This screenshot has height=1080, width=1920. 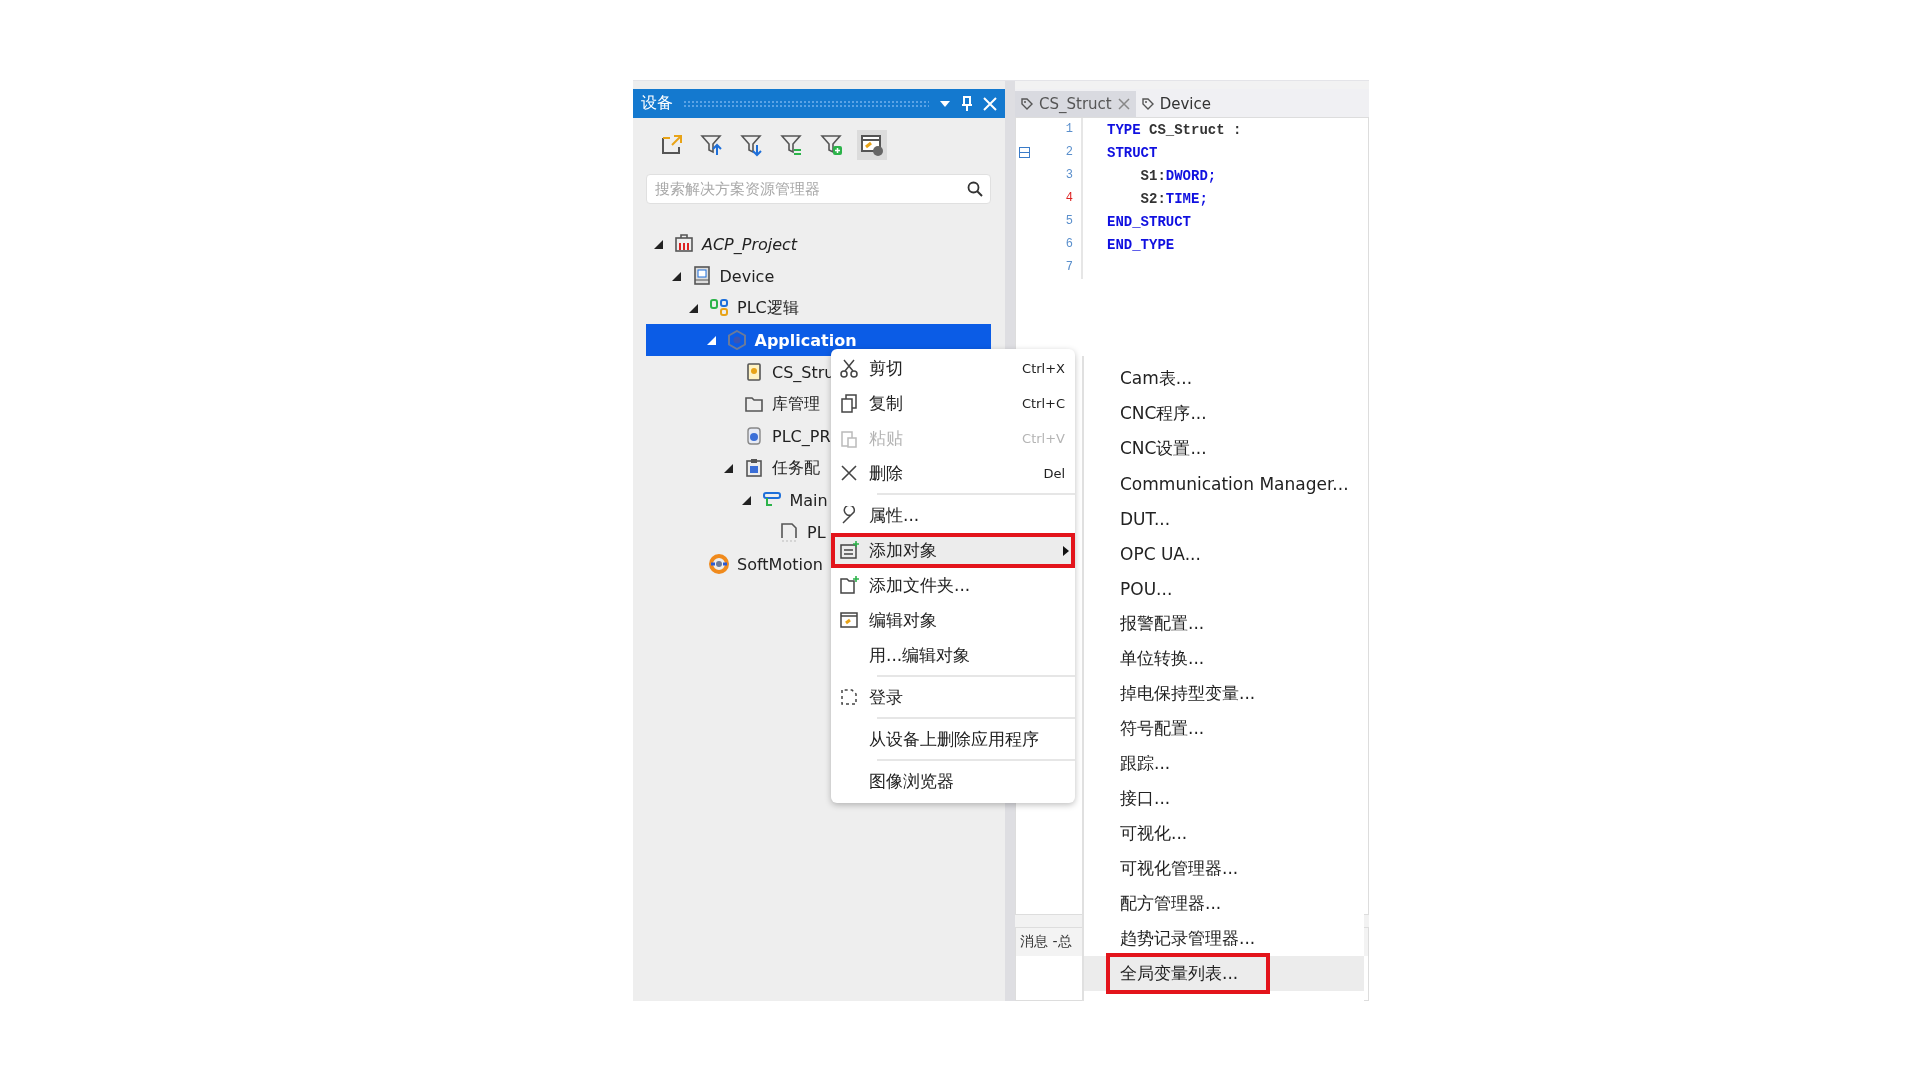 What do you see at coordinates (1058, 221) in the screenshot?
I see `line-number: 5` at bounding box center [1058, 221].